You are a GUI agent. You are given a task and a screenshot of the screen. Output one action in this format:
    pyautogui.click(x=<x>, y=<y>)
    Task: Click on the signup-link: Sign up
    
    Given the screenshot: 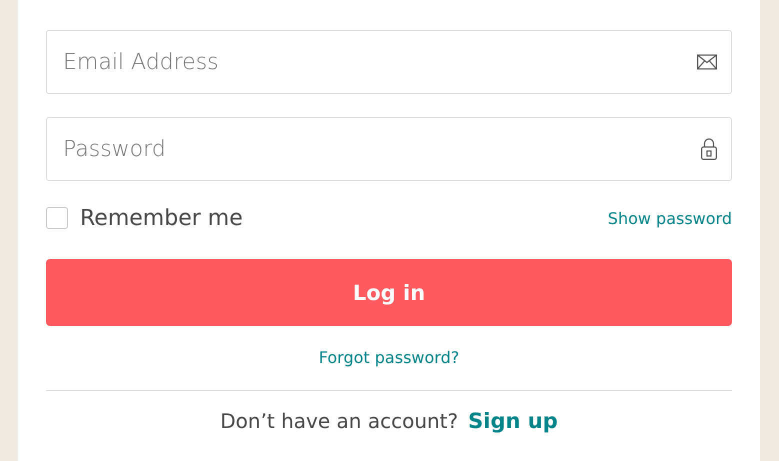 What is the action you would take?
    pyautogui.click(x=513, y=421)
    